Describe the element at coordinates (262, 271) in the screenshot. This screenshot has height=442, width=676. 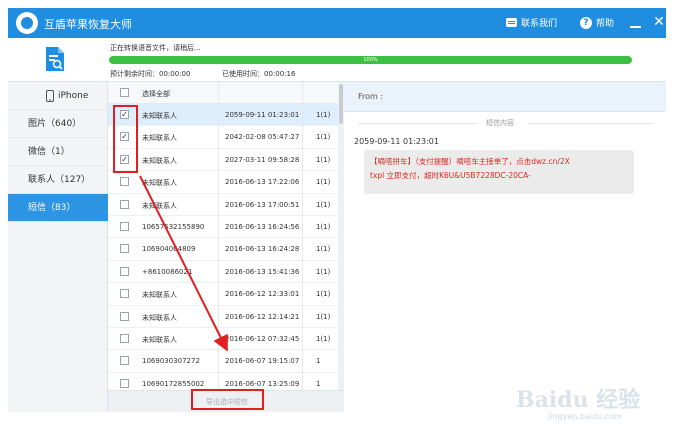
I see `row-date: 2016-06-13 15:41:36` at that location.